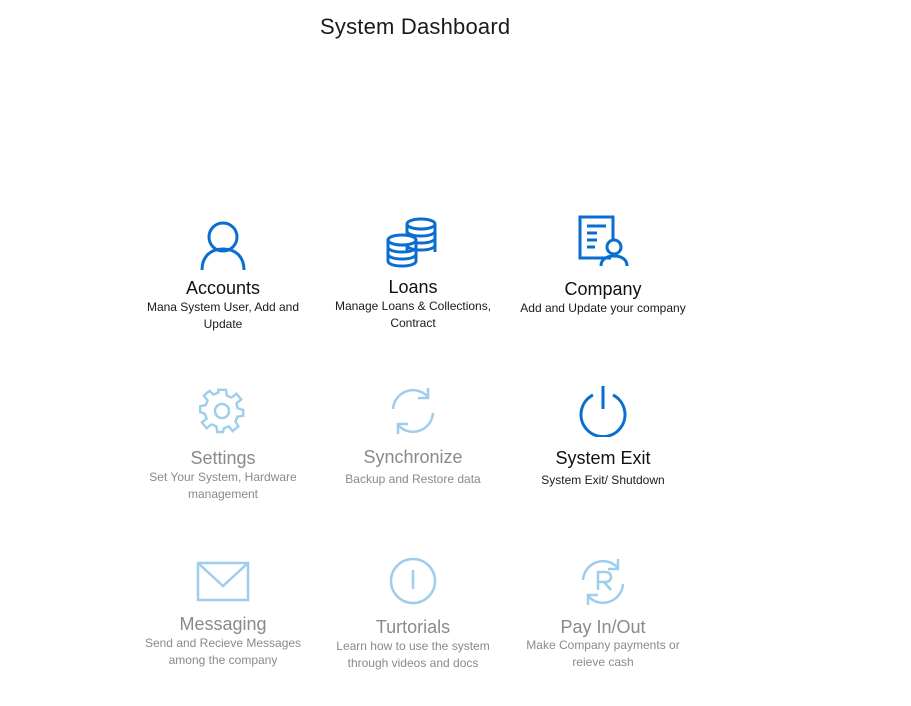  I want to click on info-icon, so click(413, 585).